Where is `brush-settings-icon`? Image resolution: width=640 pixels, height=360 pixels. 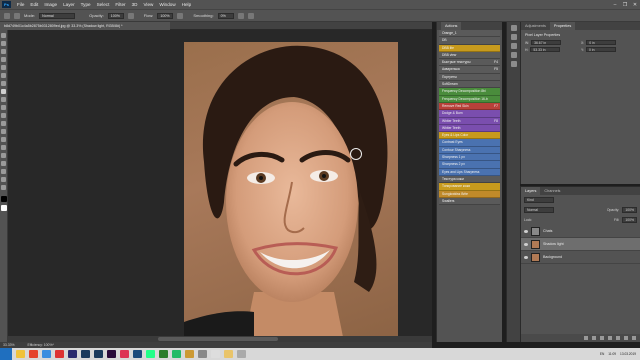
brush-settings-icon is located at coordinates (513, 46).